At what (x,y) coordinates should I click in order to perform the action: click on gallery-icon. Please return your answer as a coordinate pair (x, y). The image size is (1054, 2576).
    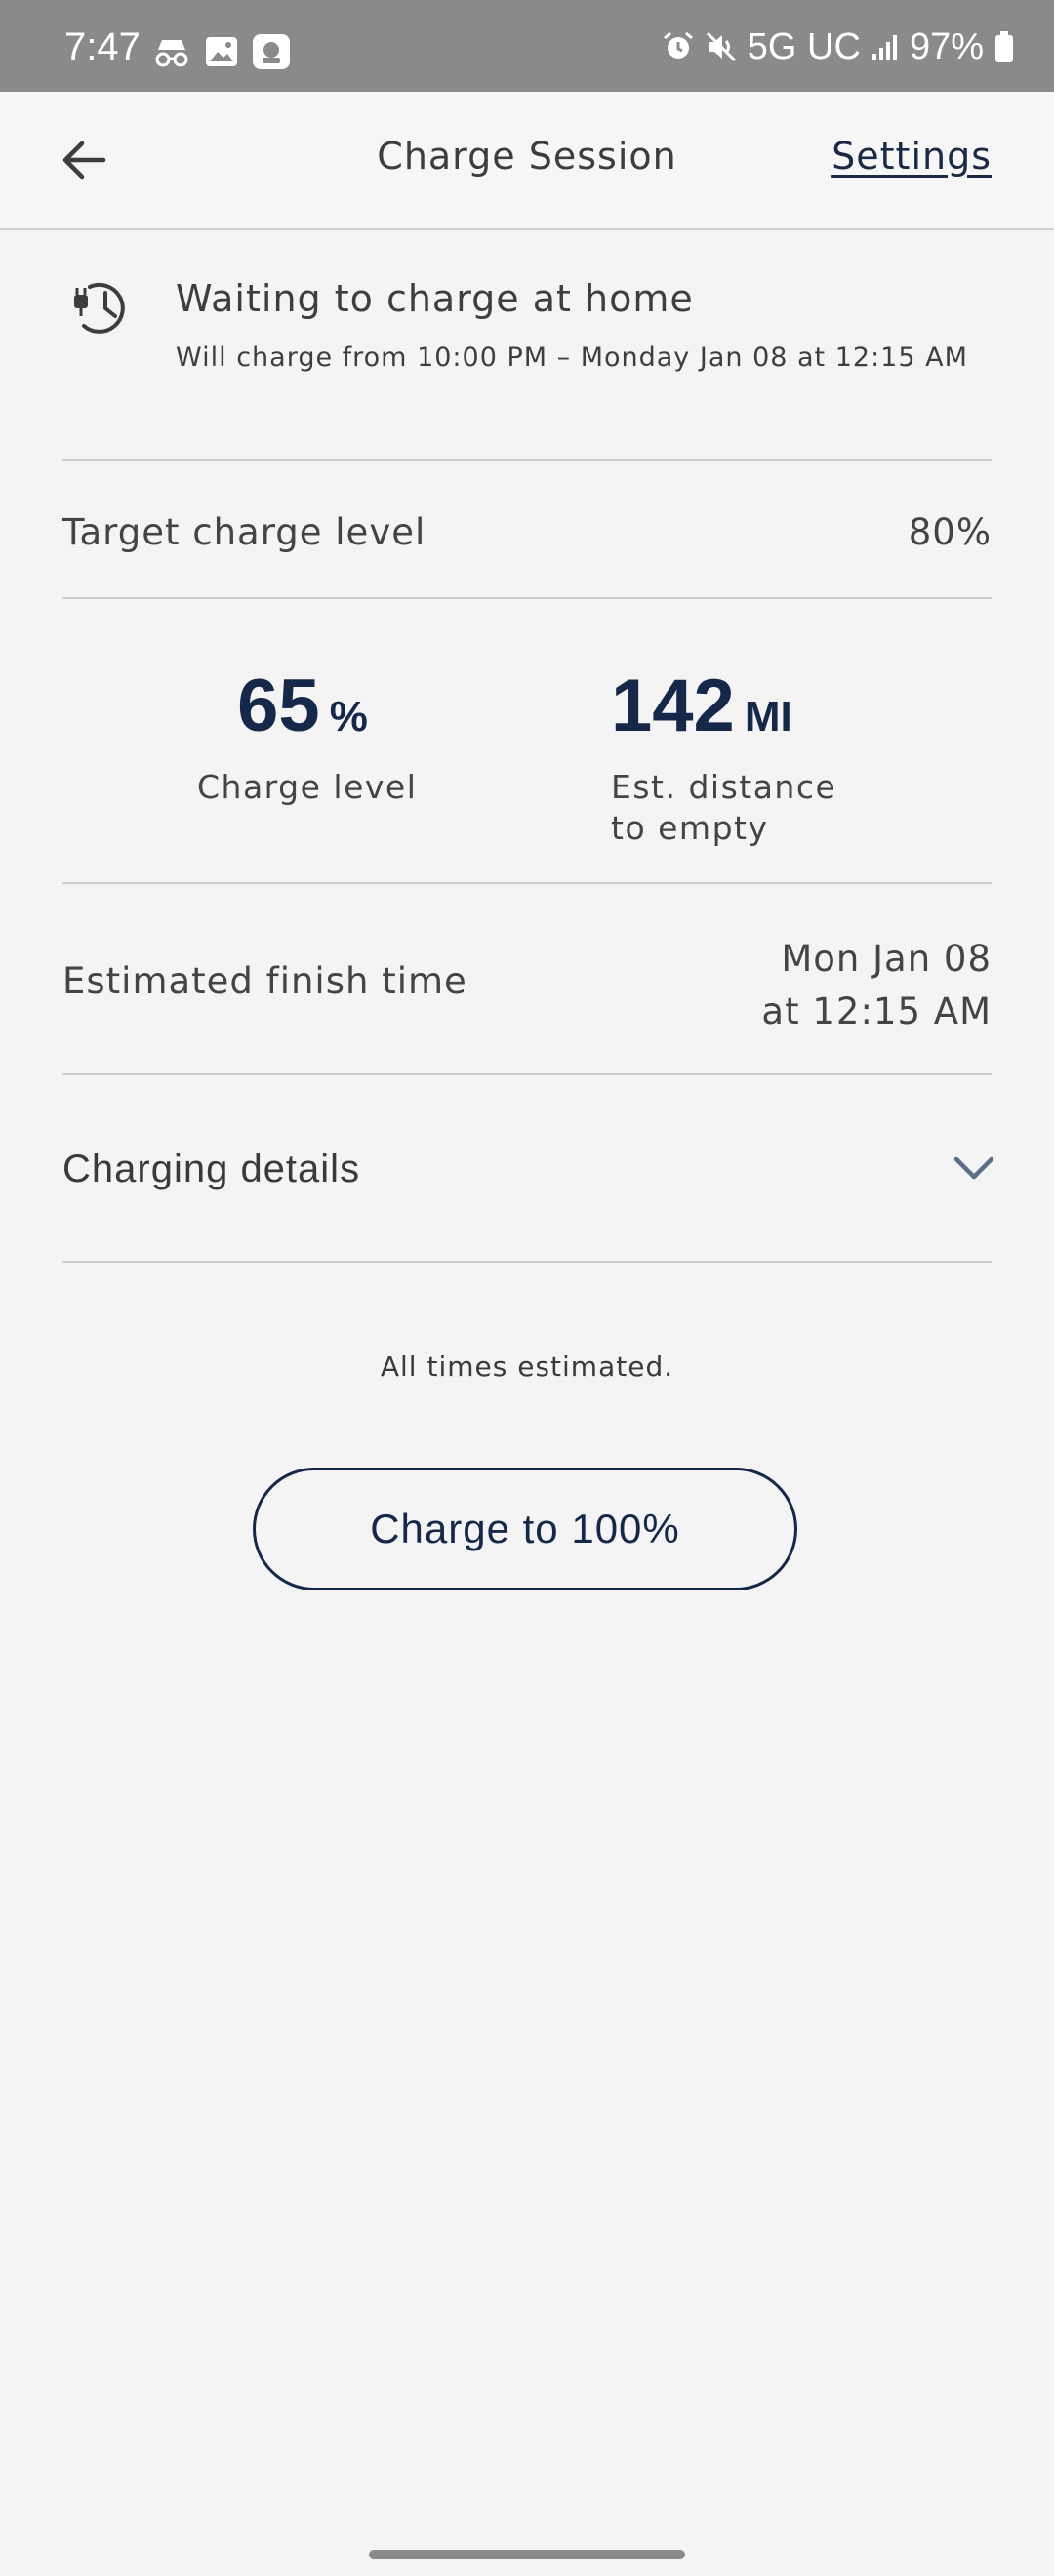
    Looking at the image, I should click on (222, 51).